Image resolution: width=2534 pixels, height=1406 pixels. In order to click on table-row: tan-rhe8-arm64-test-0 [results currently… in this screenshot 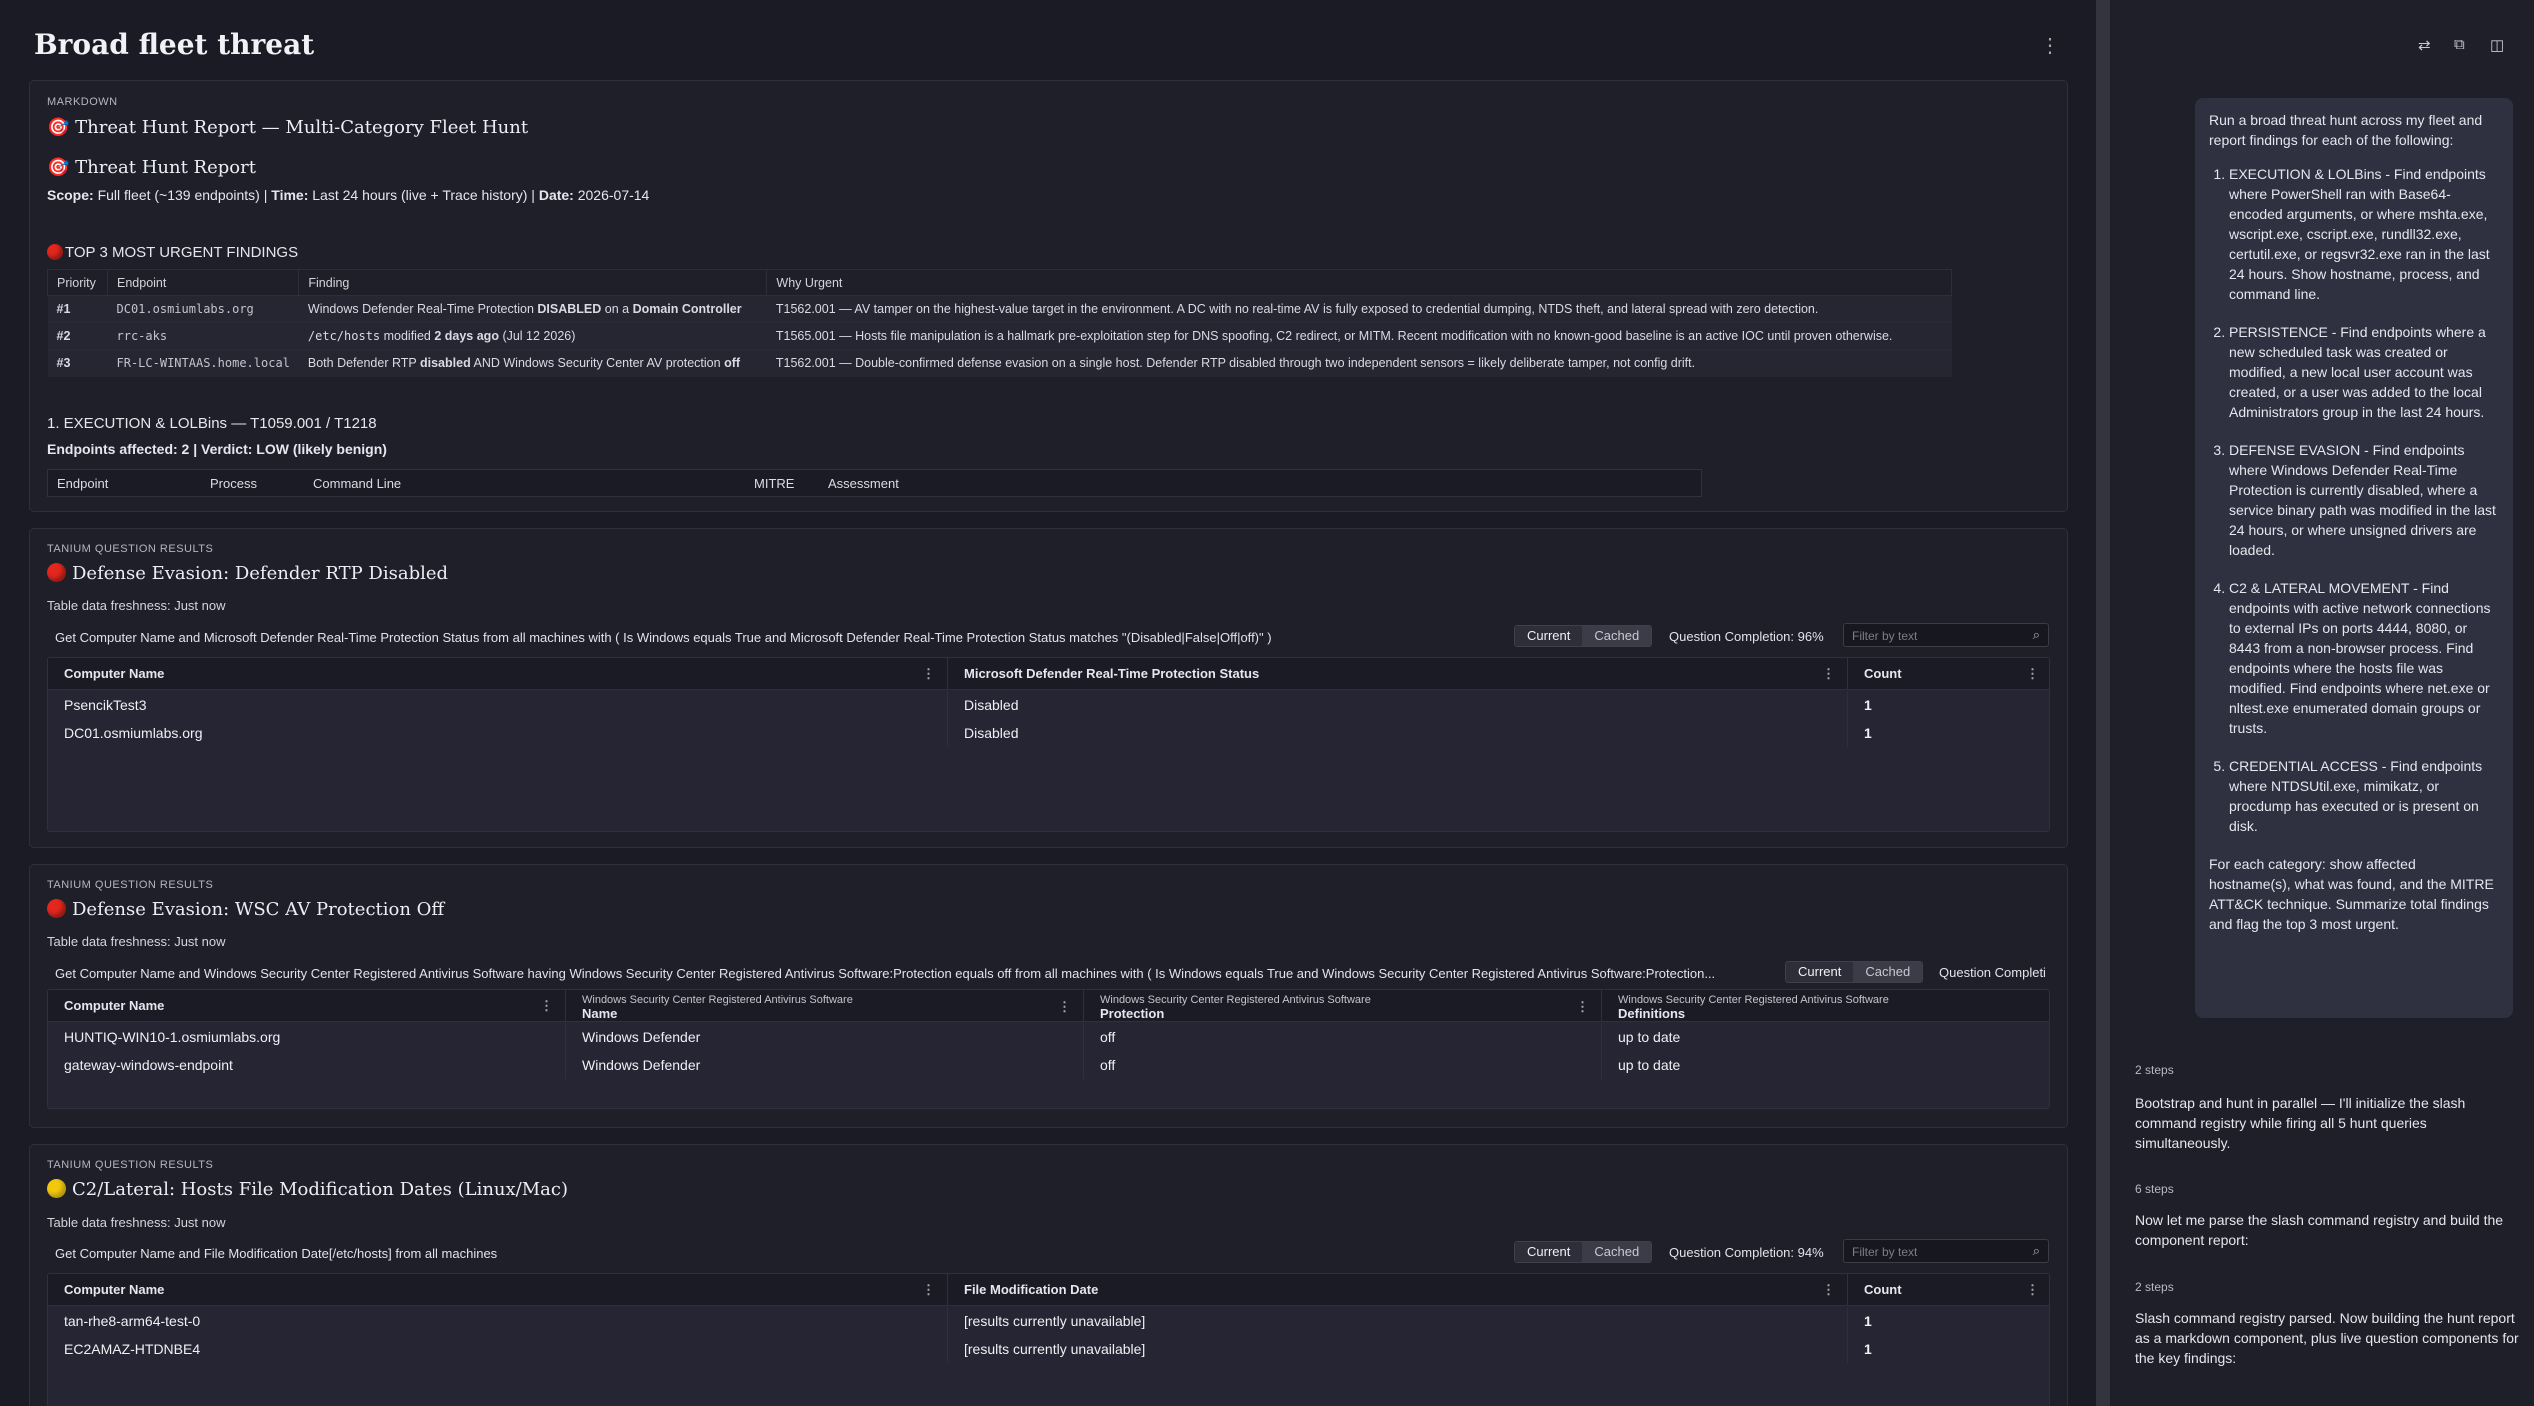, I will do `click(1048, 1321)`.